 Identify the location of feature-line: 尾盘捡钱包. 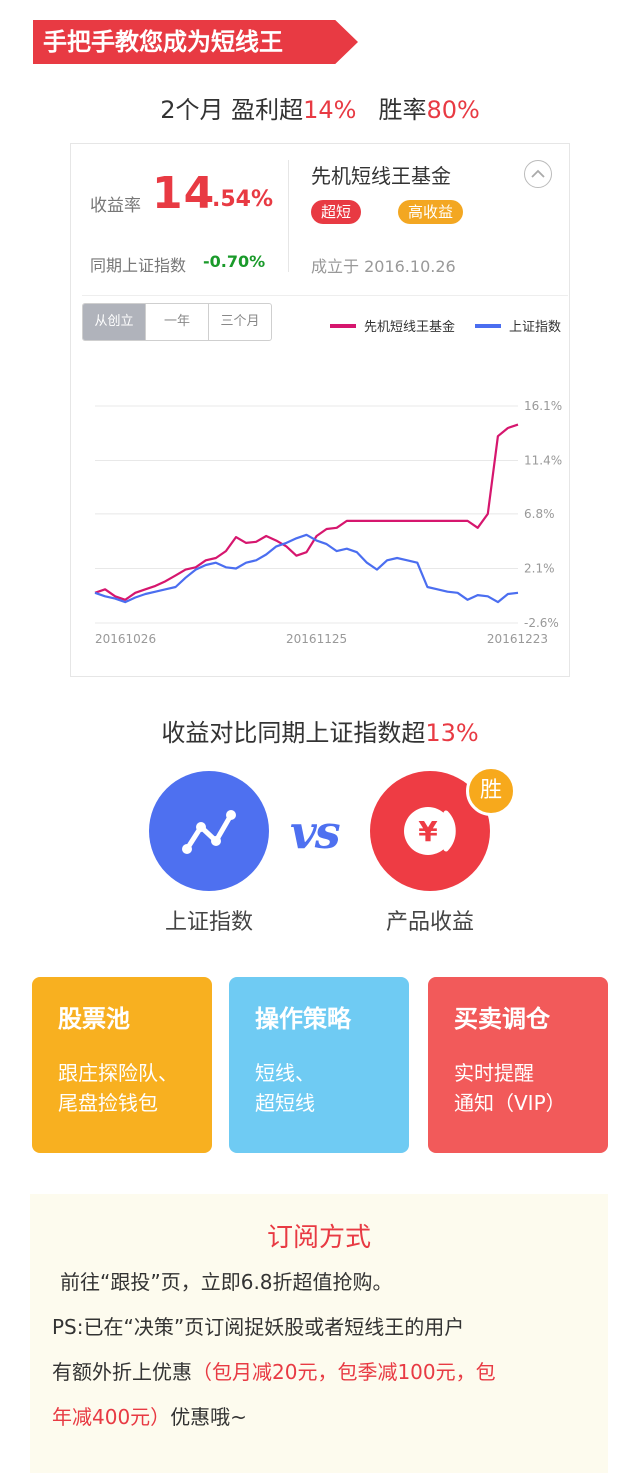
(108, 1103).